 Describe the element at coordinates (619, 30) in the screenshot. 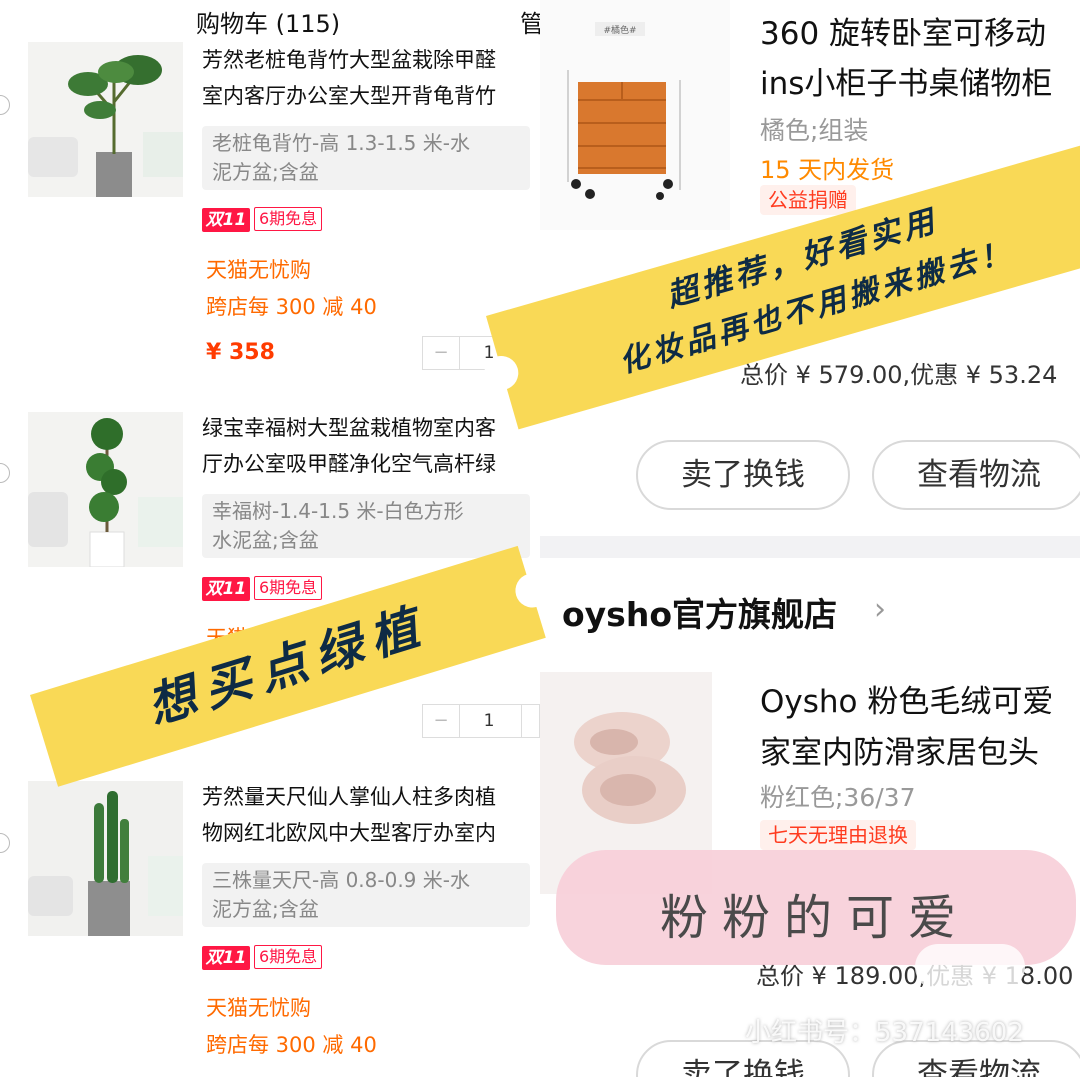

I see `product-image-label: #橘色#` at that location.